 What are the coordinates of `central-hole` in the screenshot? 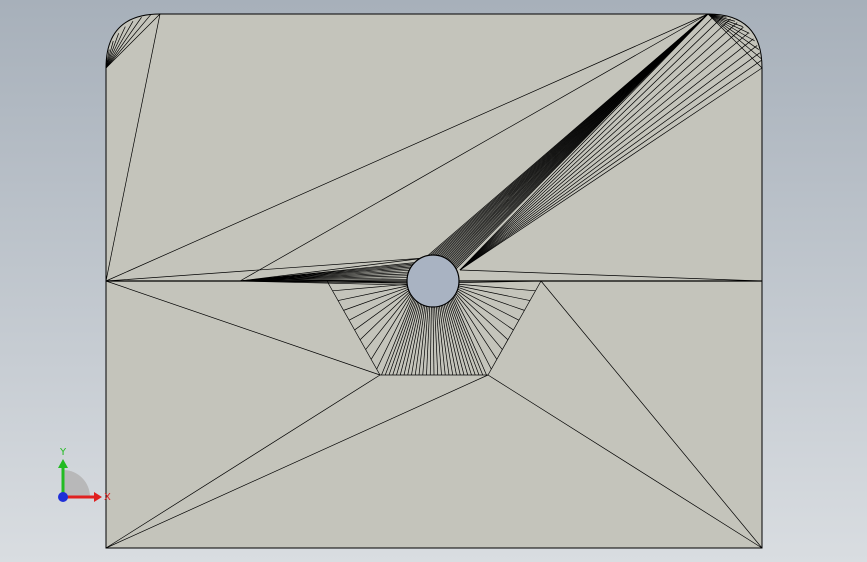 It's located at (433, 281).